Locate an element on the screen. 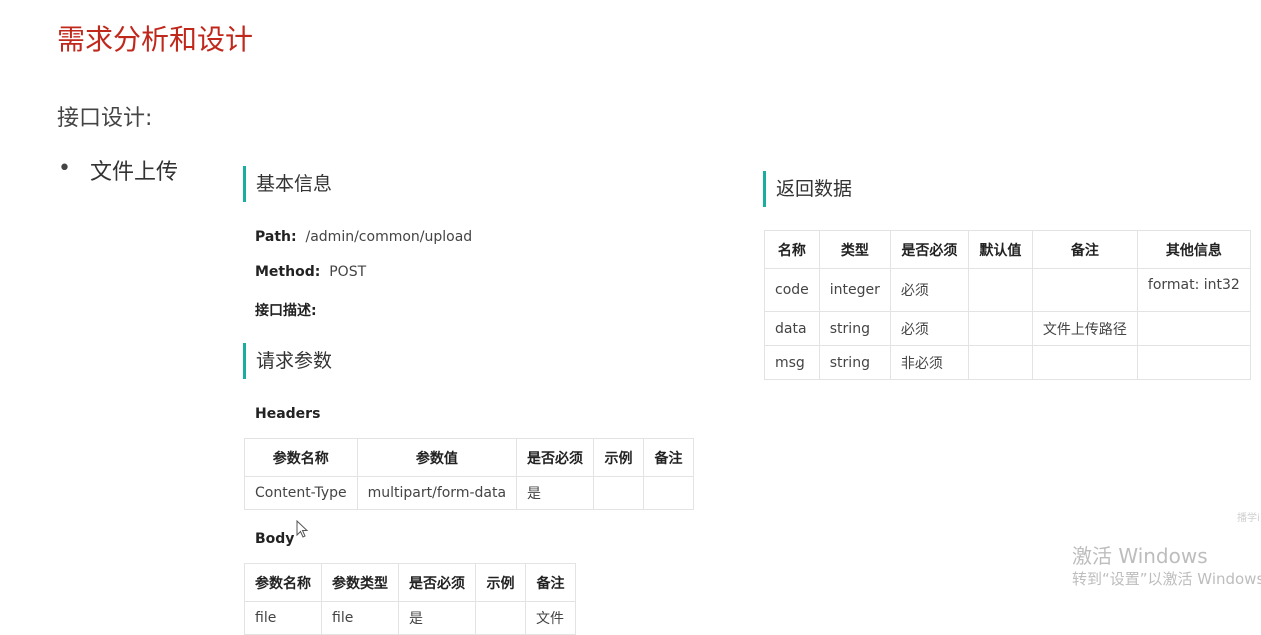  response-table-header-row: 名称 类型 是否必须 默认值 备注 其他信息 is located at coordinates (1007, 249).